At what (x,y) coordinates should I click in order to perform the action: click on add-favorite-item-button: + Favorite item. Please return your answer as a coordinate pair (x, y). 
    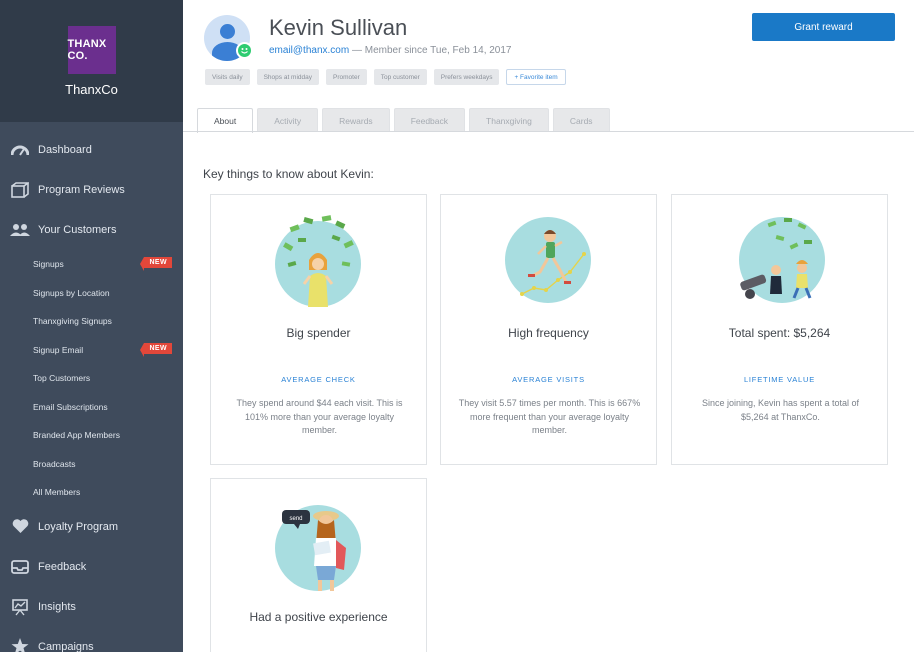
    Looking at the image, I should click on (536, 77).